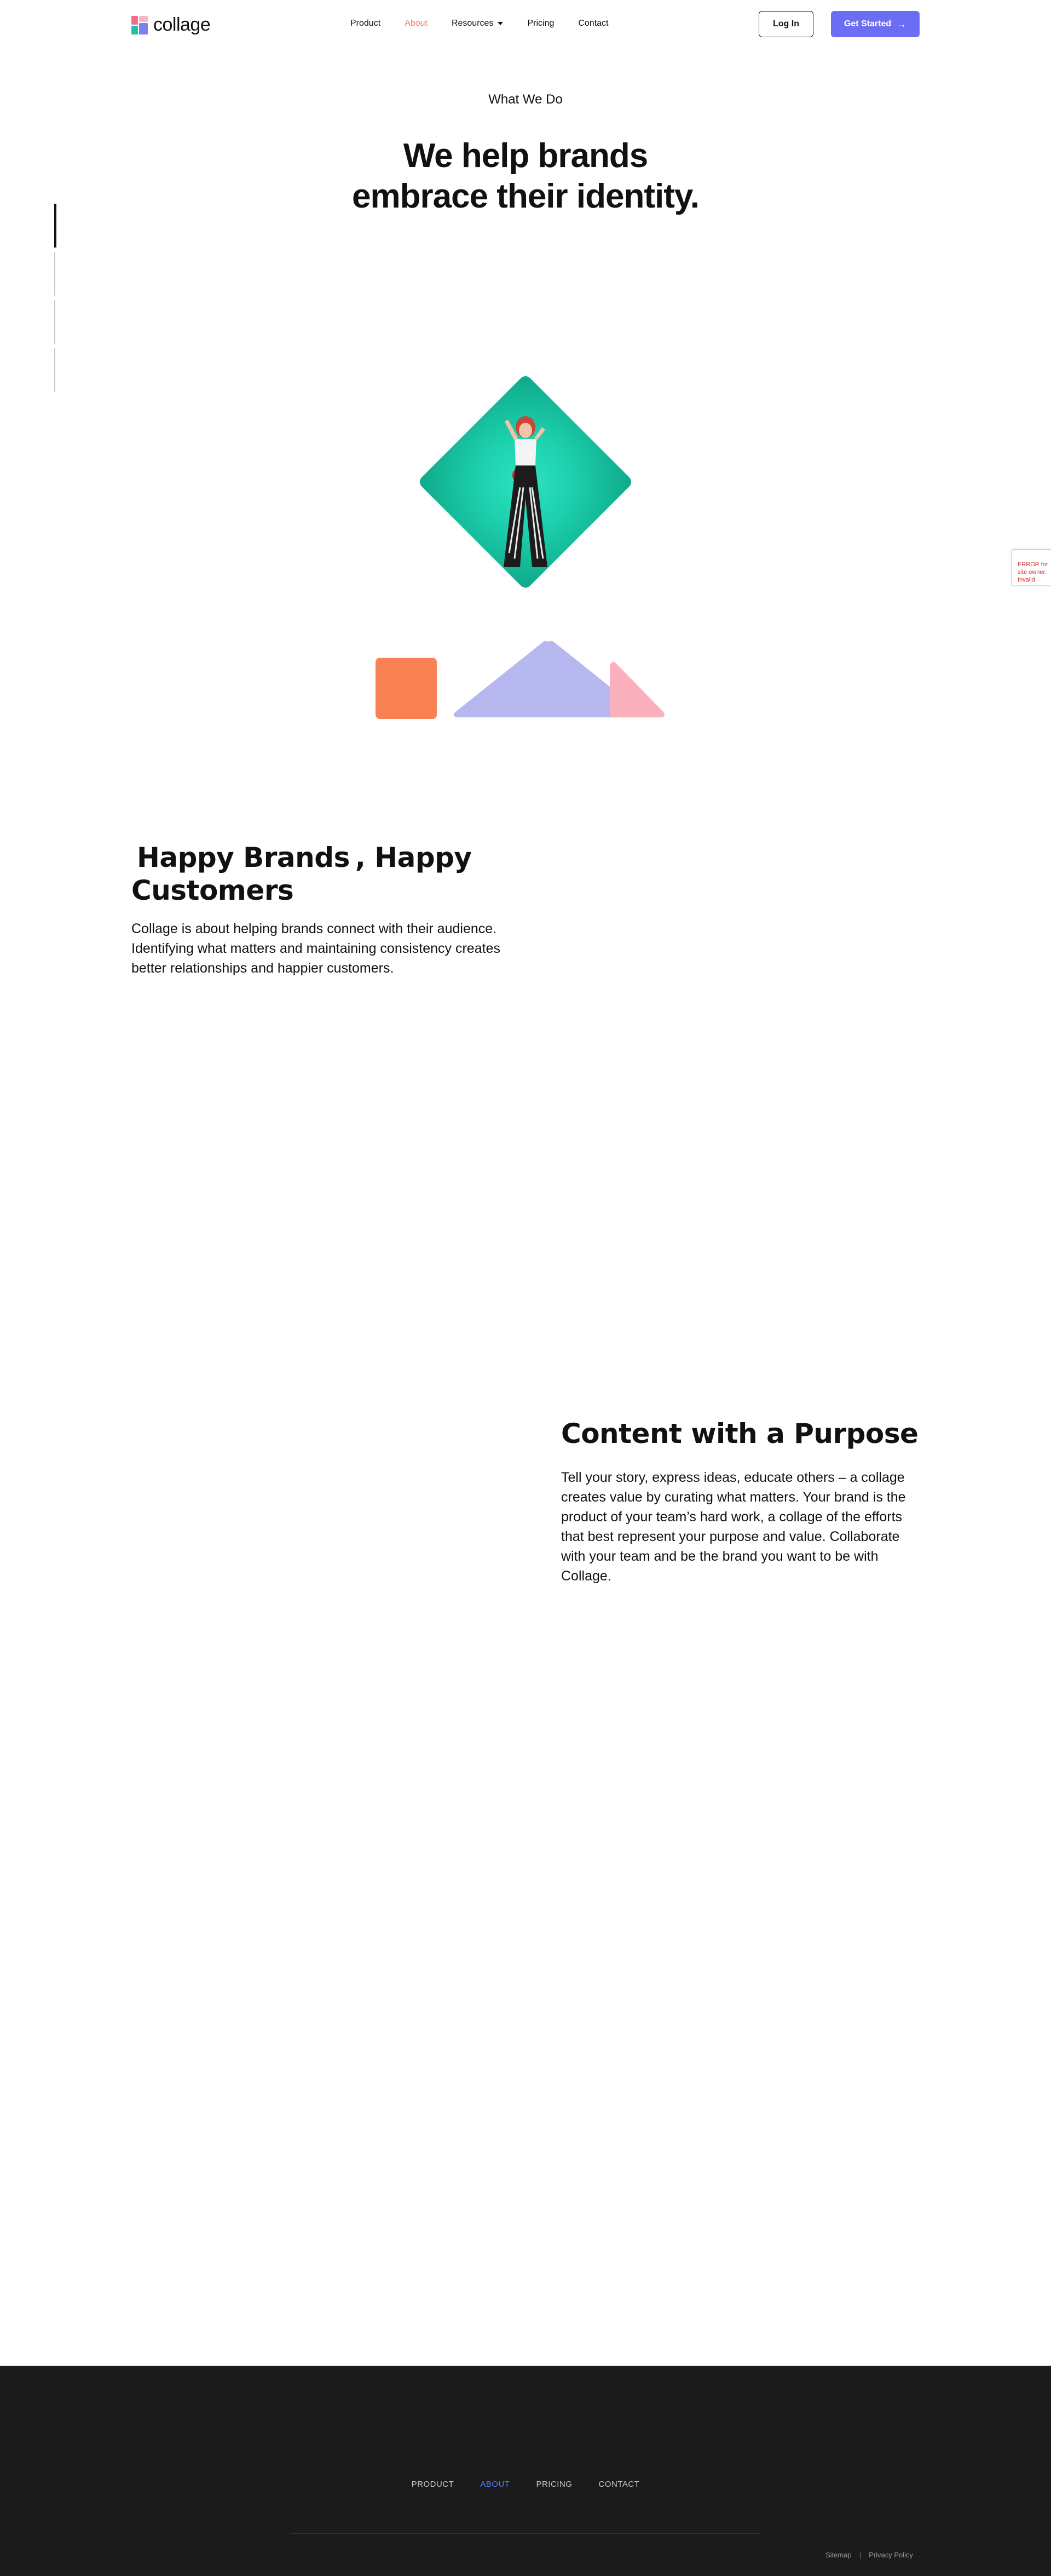  What do you see at coordinates (495, 2485) in the screenshot?
I see `footer-link-about: ABOUT` at bounding box center [495, 2485].